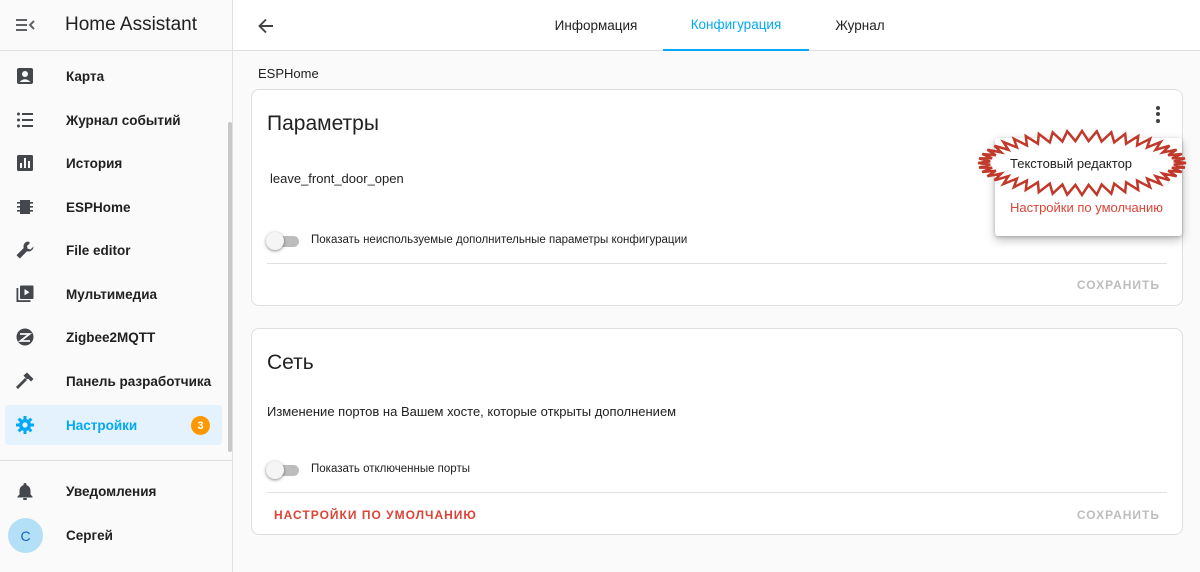 The image size is (1200, 572). What do you see at coordinates (25, 163) in the screenshot?
I see `chart-box-icon` at bounding box center [25, 163].